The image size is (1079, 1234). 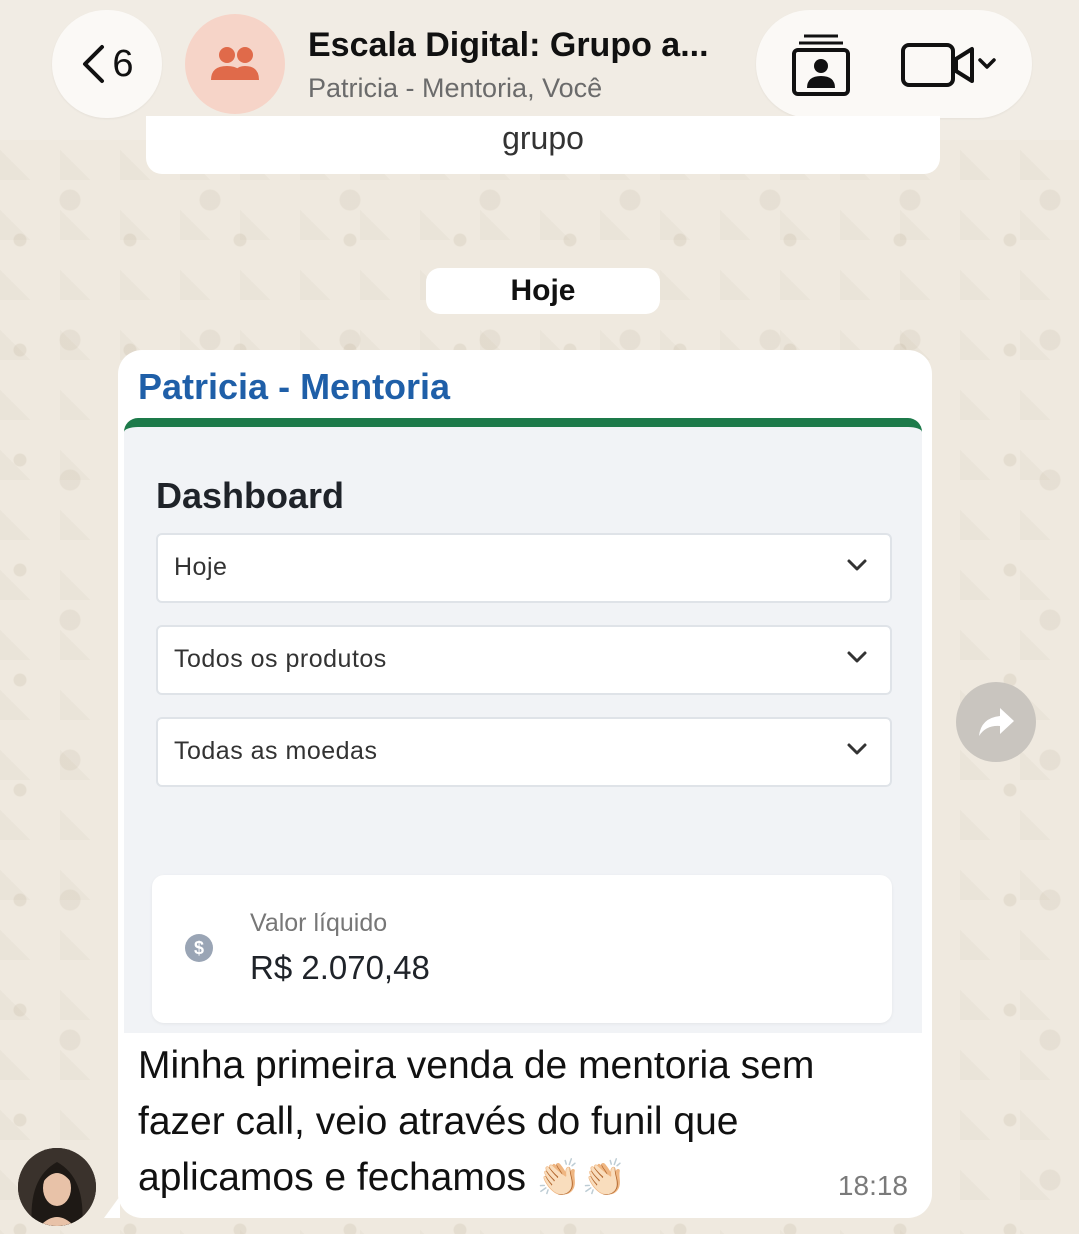 What do you see at coordinates (455, 88) in the screenshot?
I see `chat-participants: Patricia - Mentoria, Você` at bounding box center [455, 88].